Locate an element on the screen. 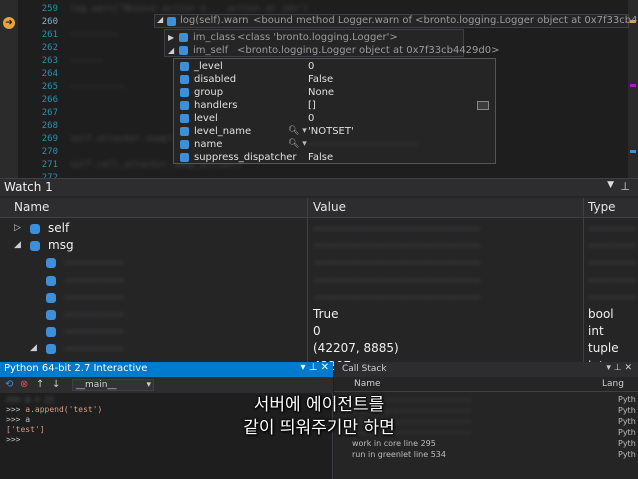 The image size is (638, 479). datatip-field-row: name 🔍︎ ▾ ——————————— is located at coordinates (334, 144).